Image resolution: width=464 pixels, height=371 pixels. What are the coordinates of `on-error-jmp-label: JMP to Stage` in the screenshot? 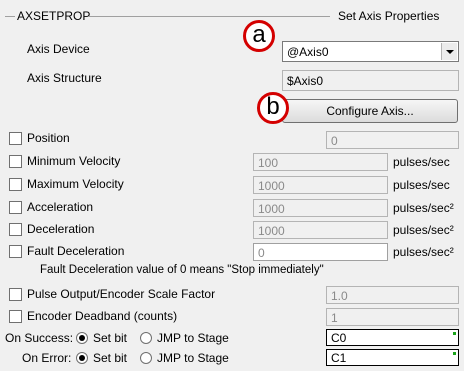 It's located at (193, 358).